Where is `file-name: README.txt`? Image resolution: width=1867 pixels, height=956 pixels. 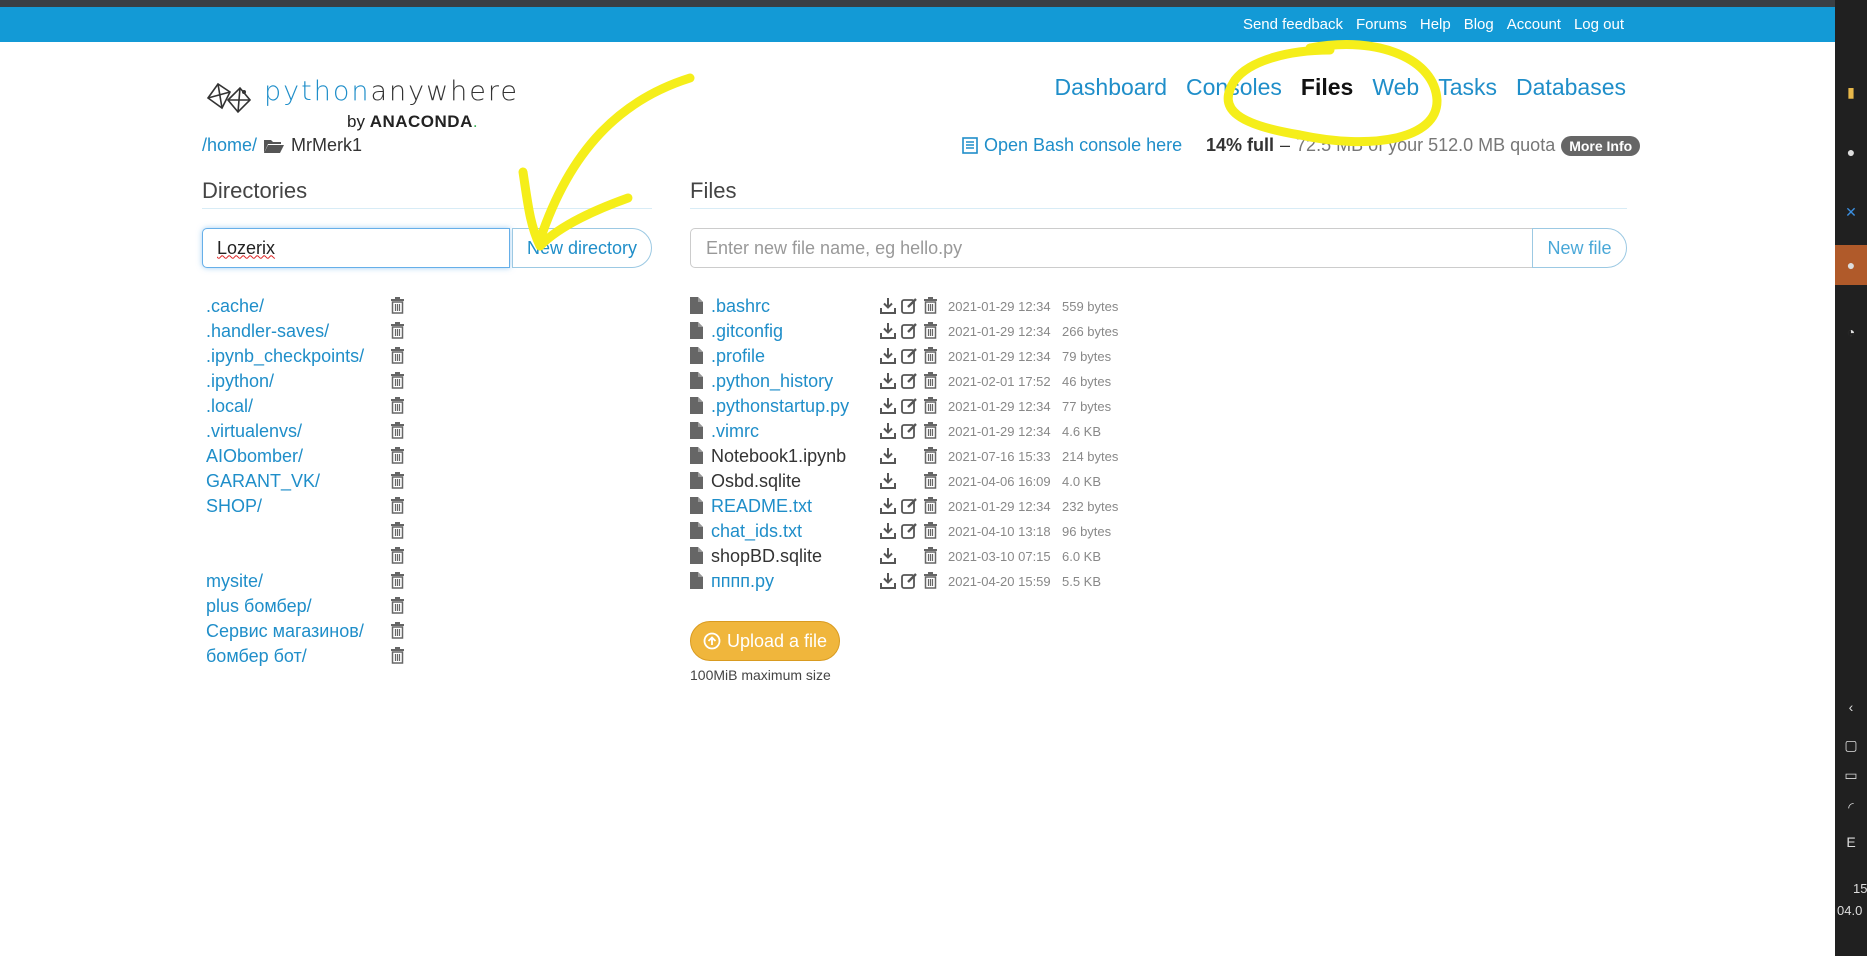 file-name: README.txt is located at coordinates (761, 506).